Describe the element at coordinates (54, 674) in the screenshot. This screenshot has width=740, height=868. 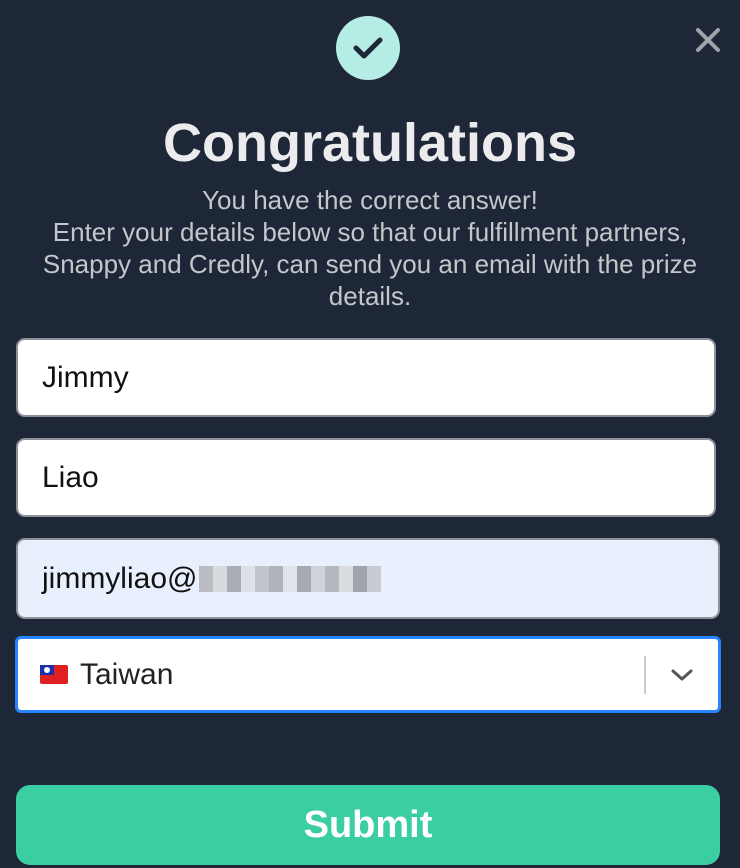
I see `taiwan-flag-icon` at that location.